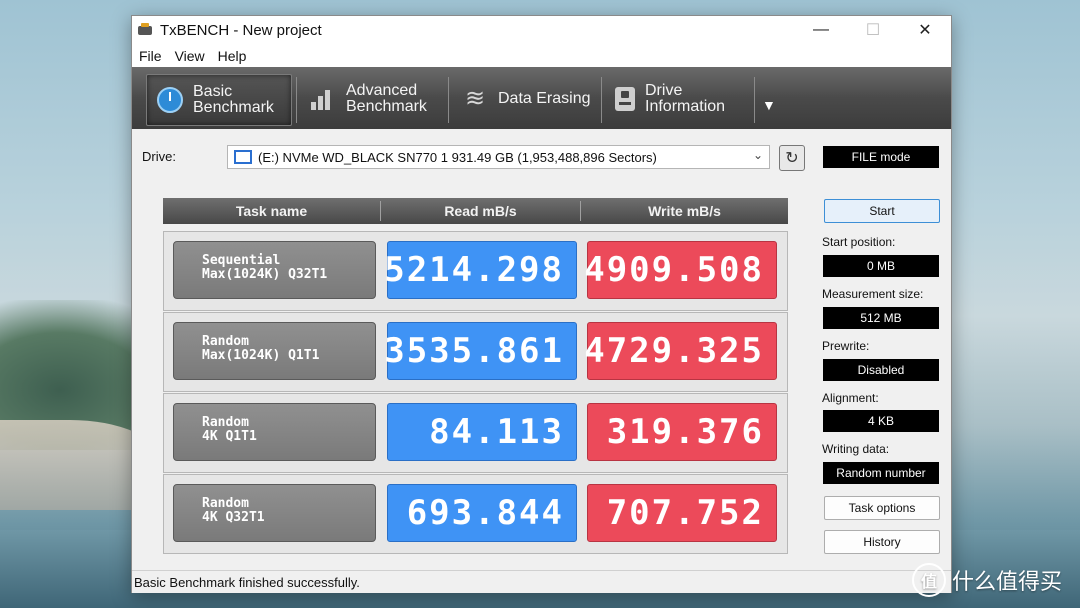 Image resolution: width=1080 pixels, height=608 pixels. Describe the element at coordinates (541, 581) in the screenshot. I see `status-bar: Basic Benchmark finished successfully.` at that location.